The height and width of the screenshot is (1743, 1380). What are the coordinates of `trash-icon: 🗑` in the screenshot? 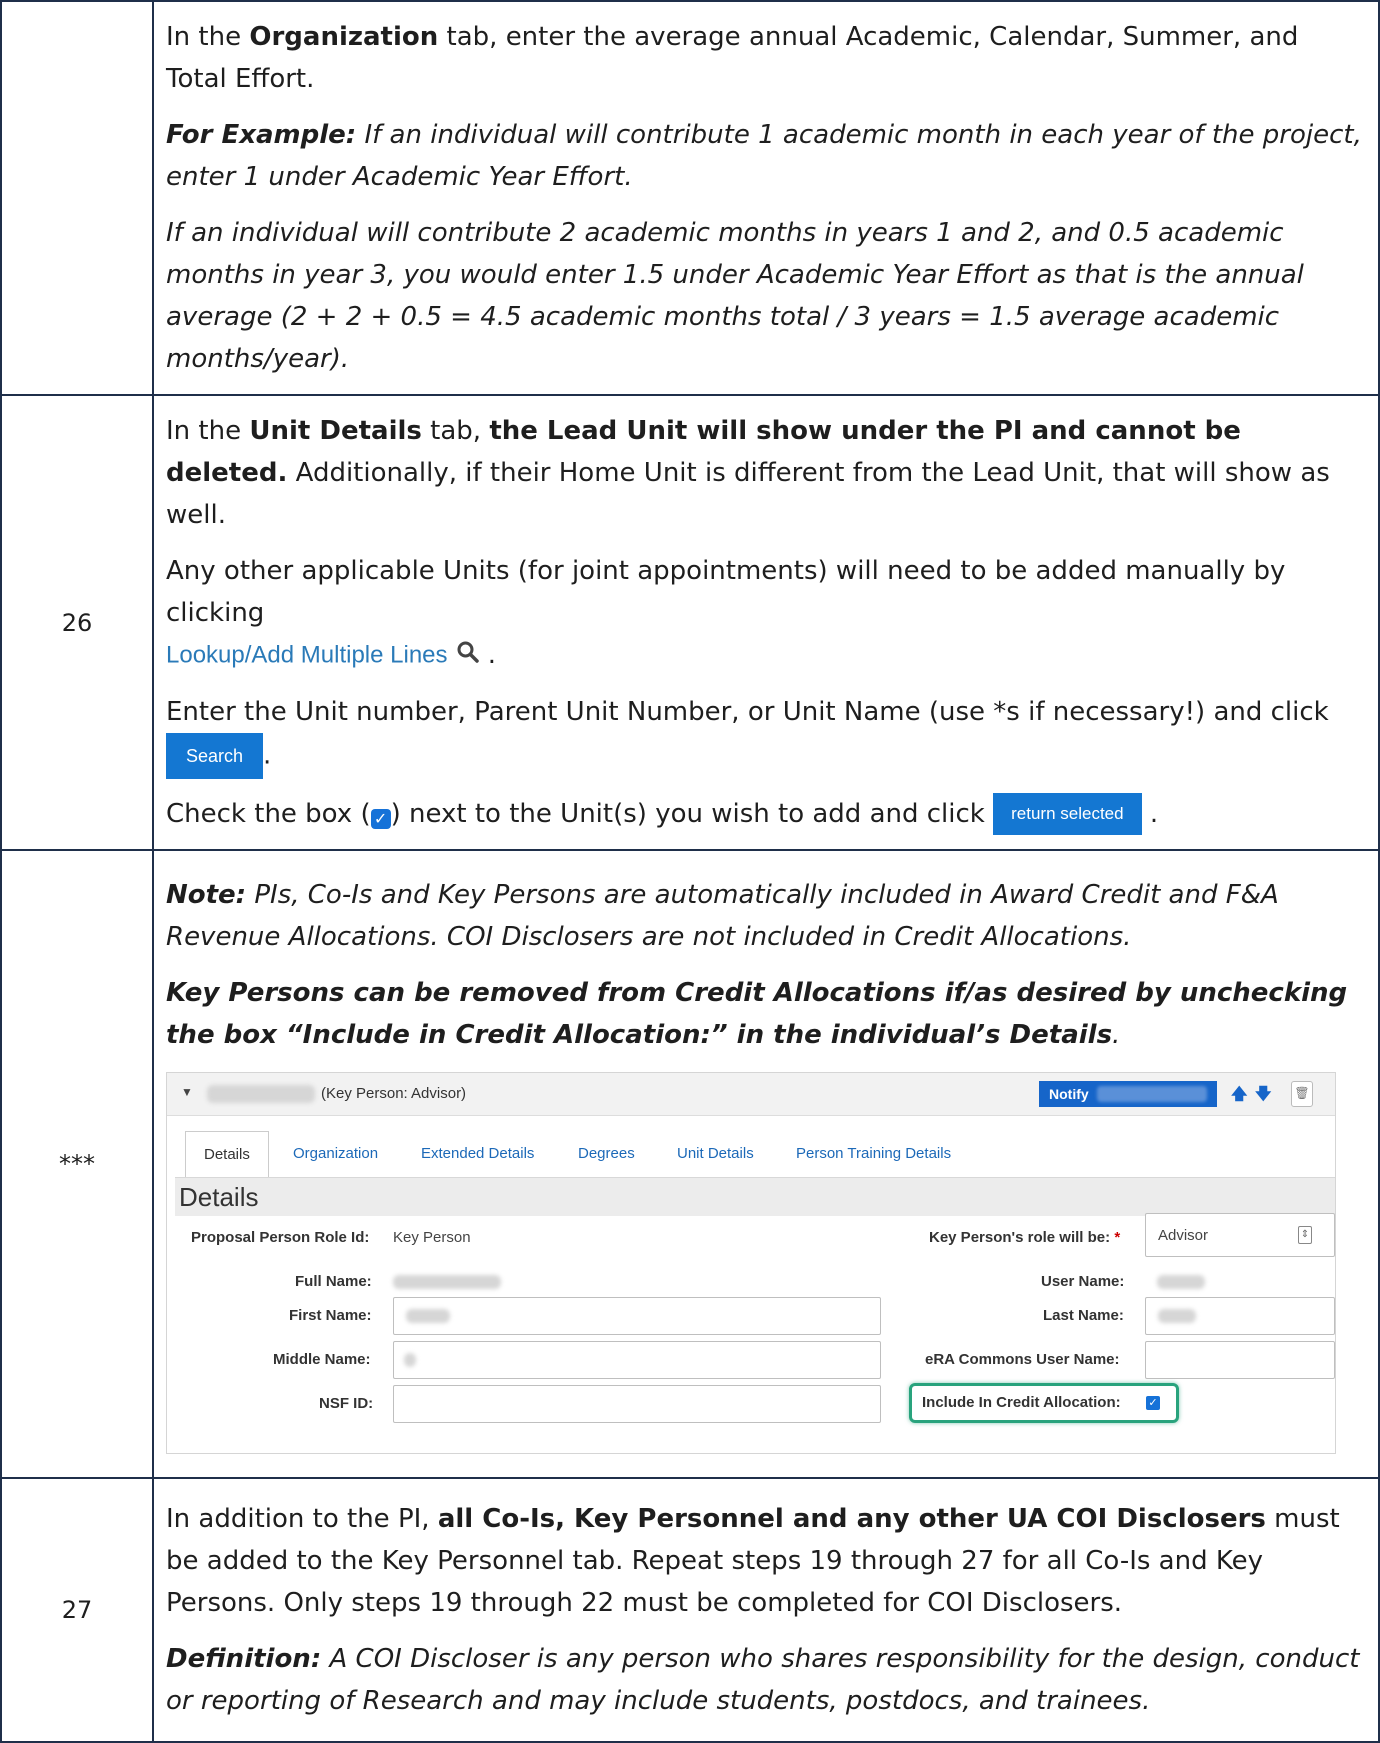 It's located at (1302, 1094).